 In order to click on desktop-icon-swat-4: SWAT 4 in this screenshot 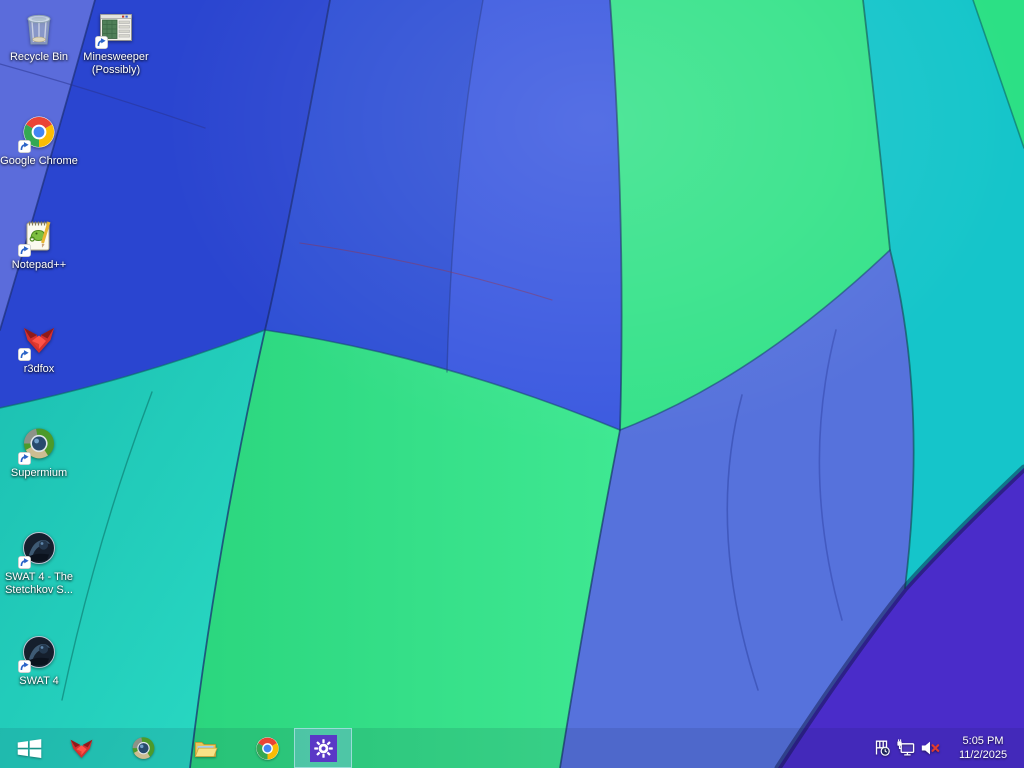, I will do `click(39, 660)`.